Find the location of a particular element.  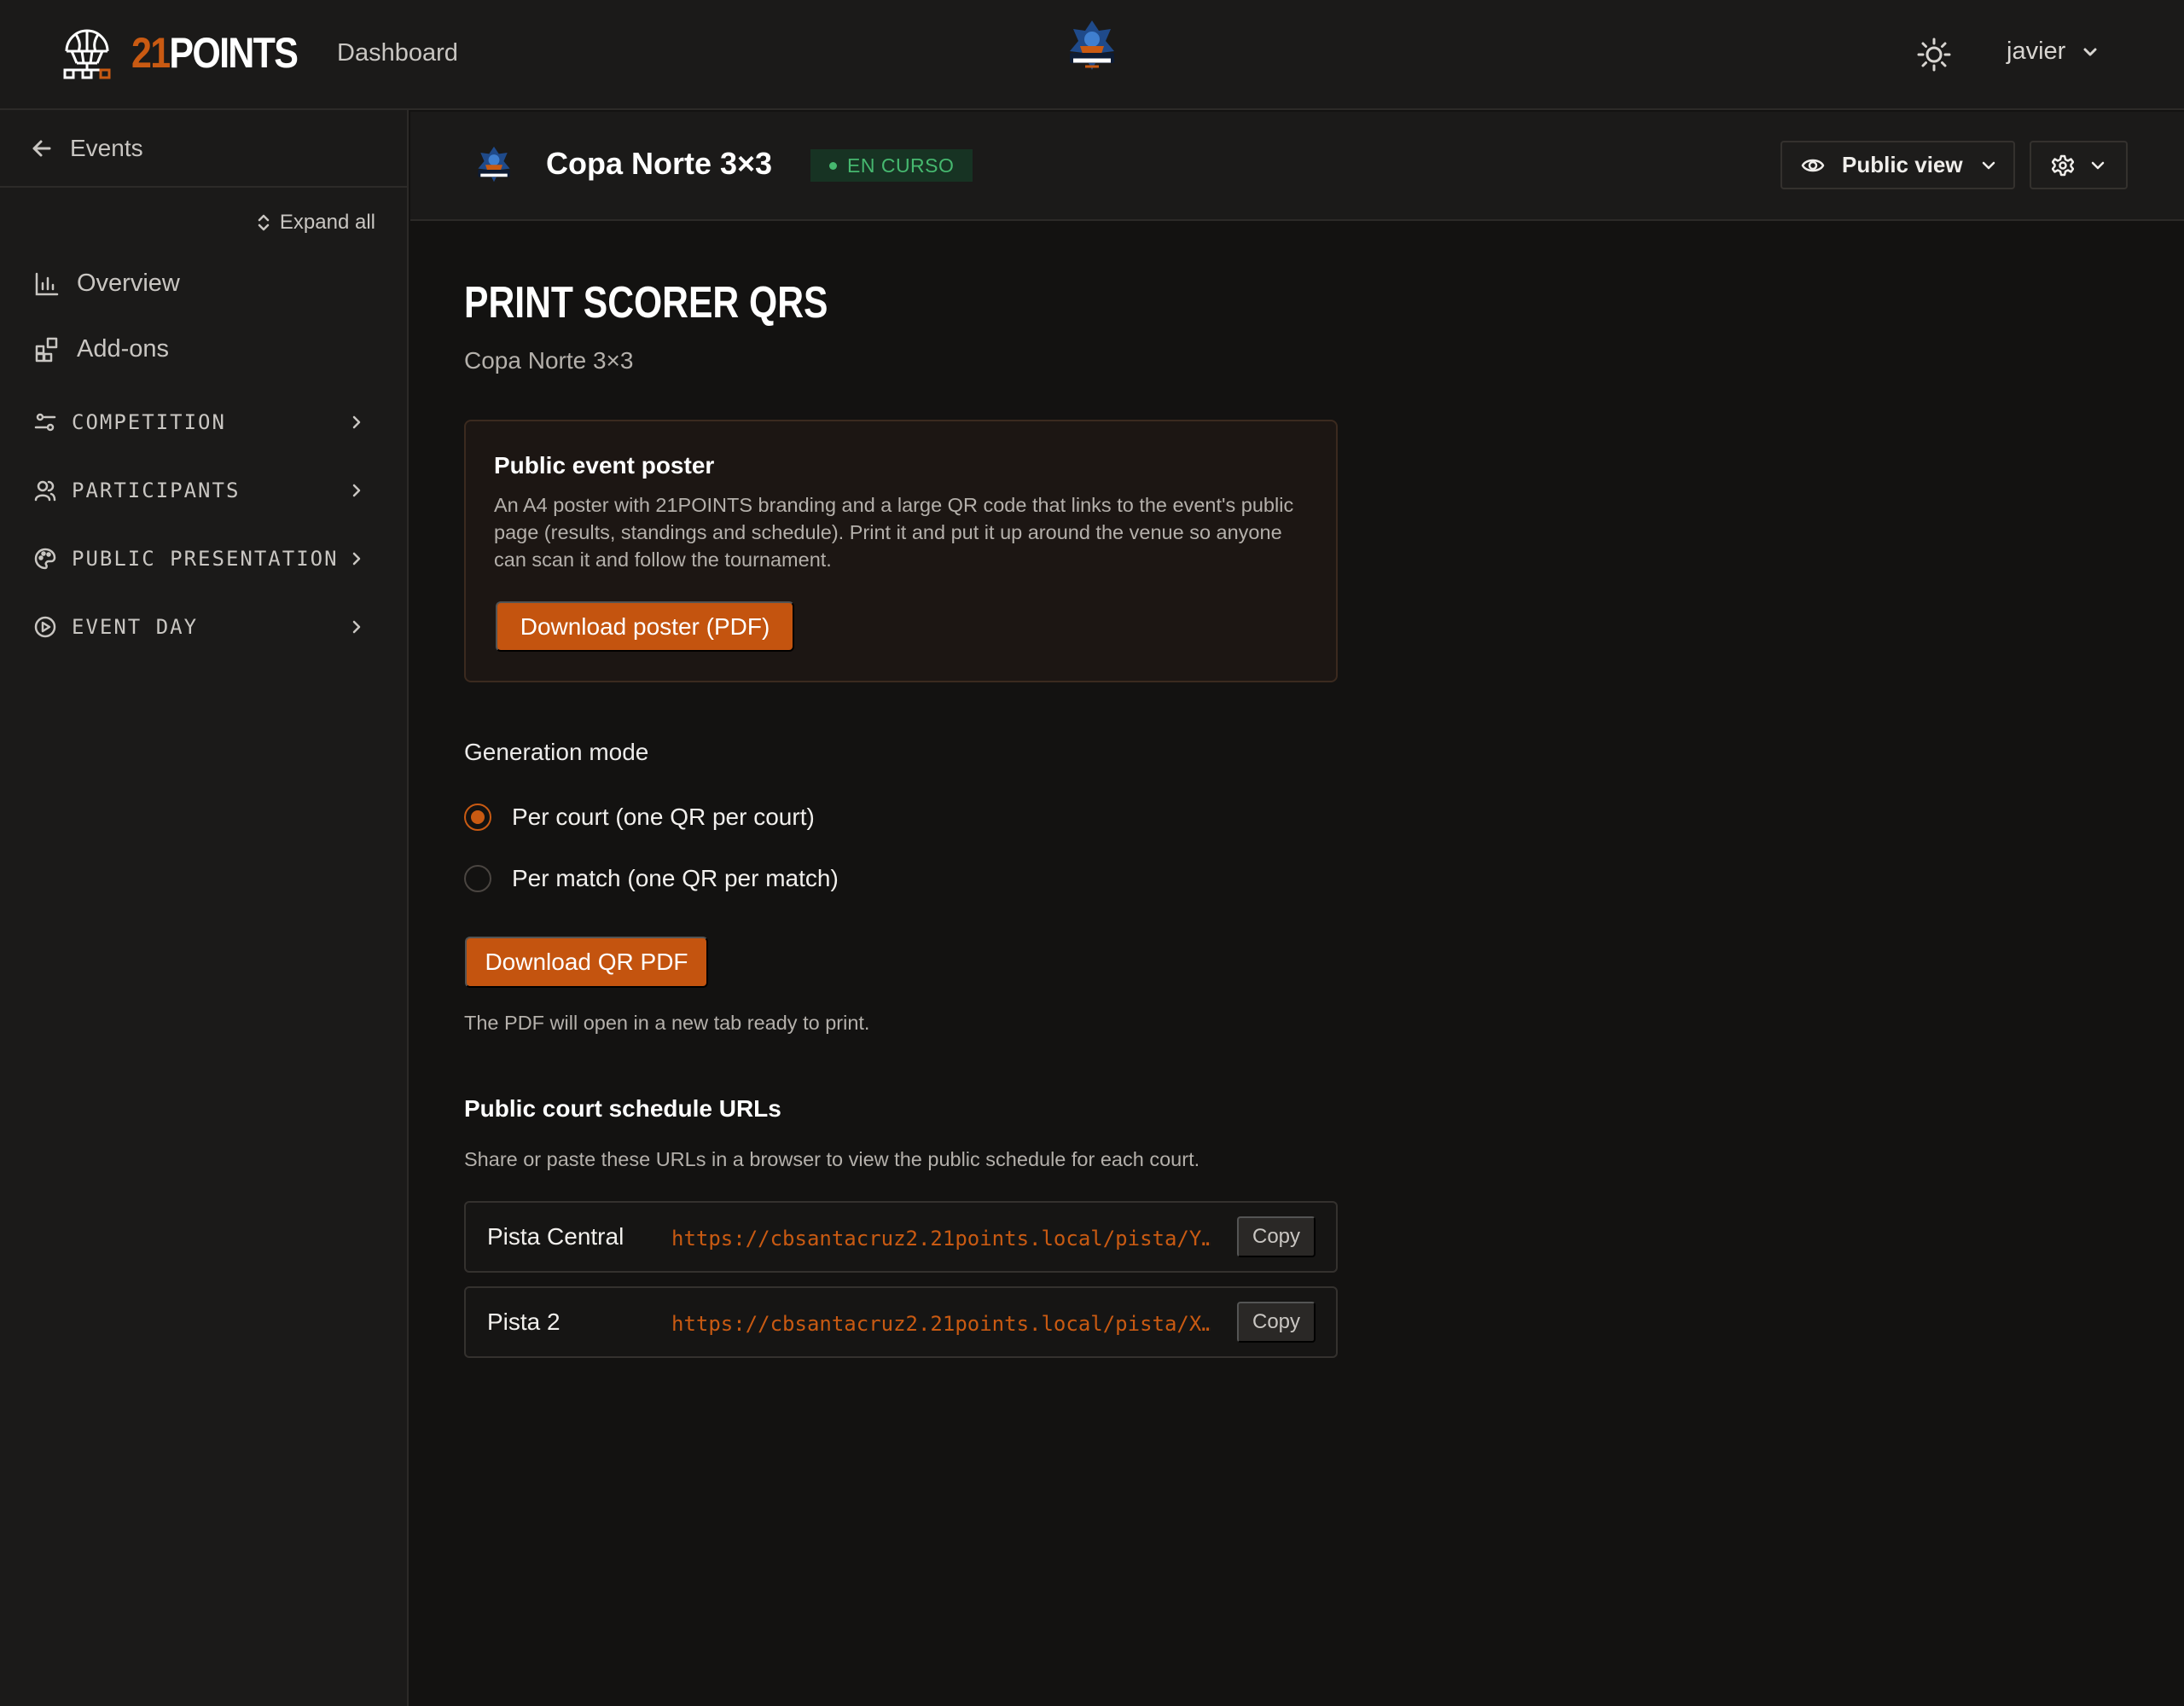

page-subtitle: Copa Norte 3×3 is located at coordinates (549, 360).